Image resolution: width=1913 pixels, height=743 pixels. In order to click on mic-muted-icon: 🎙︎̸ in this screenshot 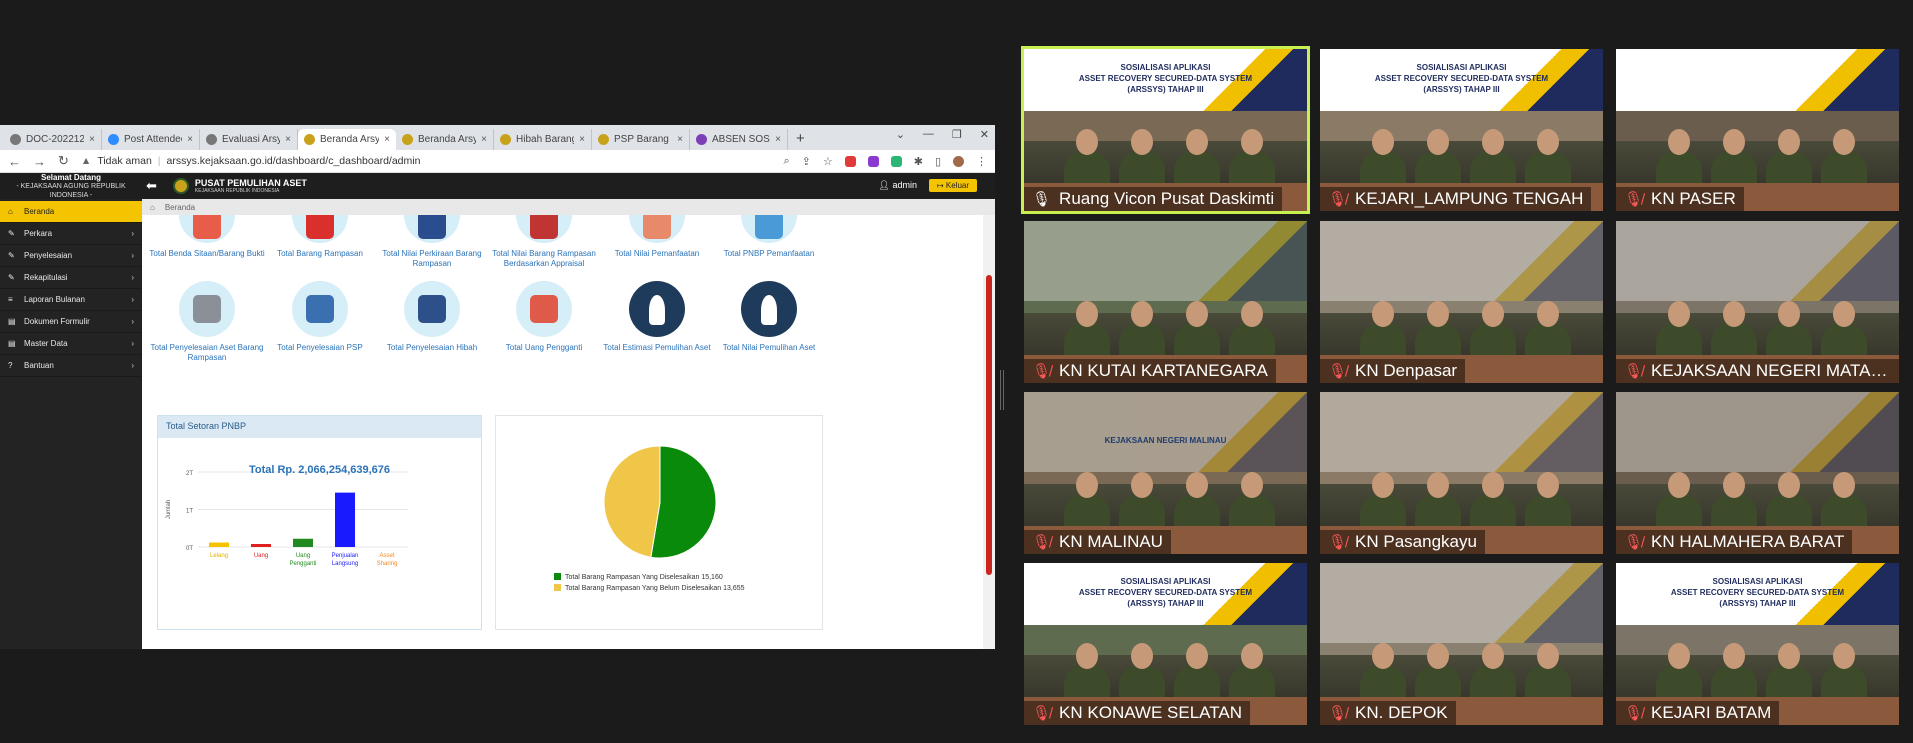, I will do `click(1042, 542)`.